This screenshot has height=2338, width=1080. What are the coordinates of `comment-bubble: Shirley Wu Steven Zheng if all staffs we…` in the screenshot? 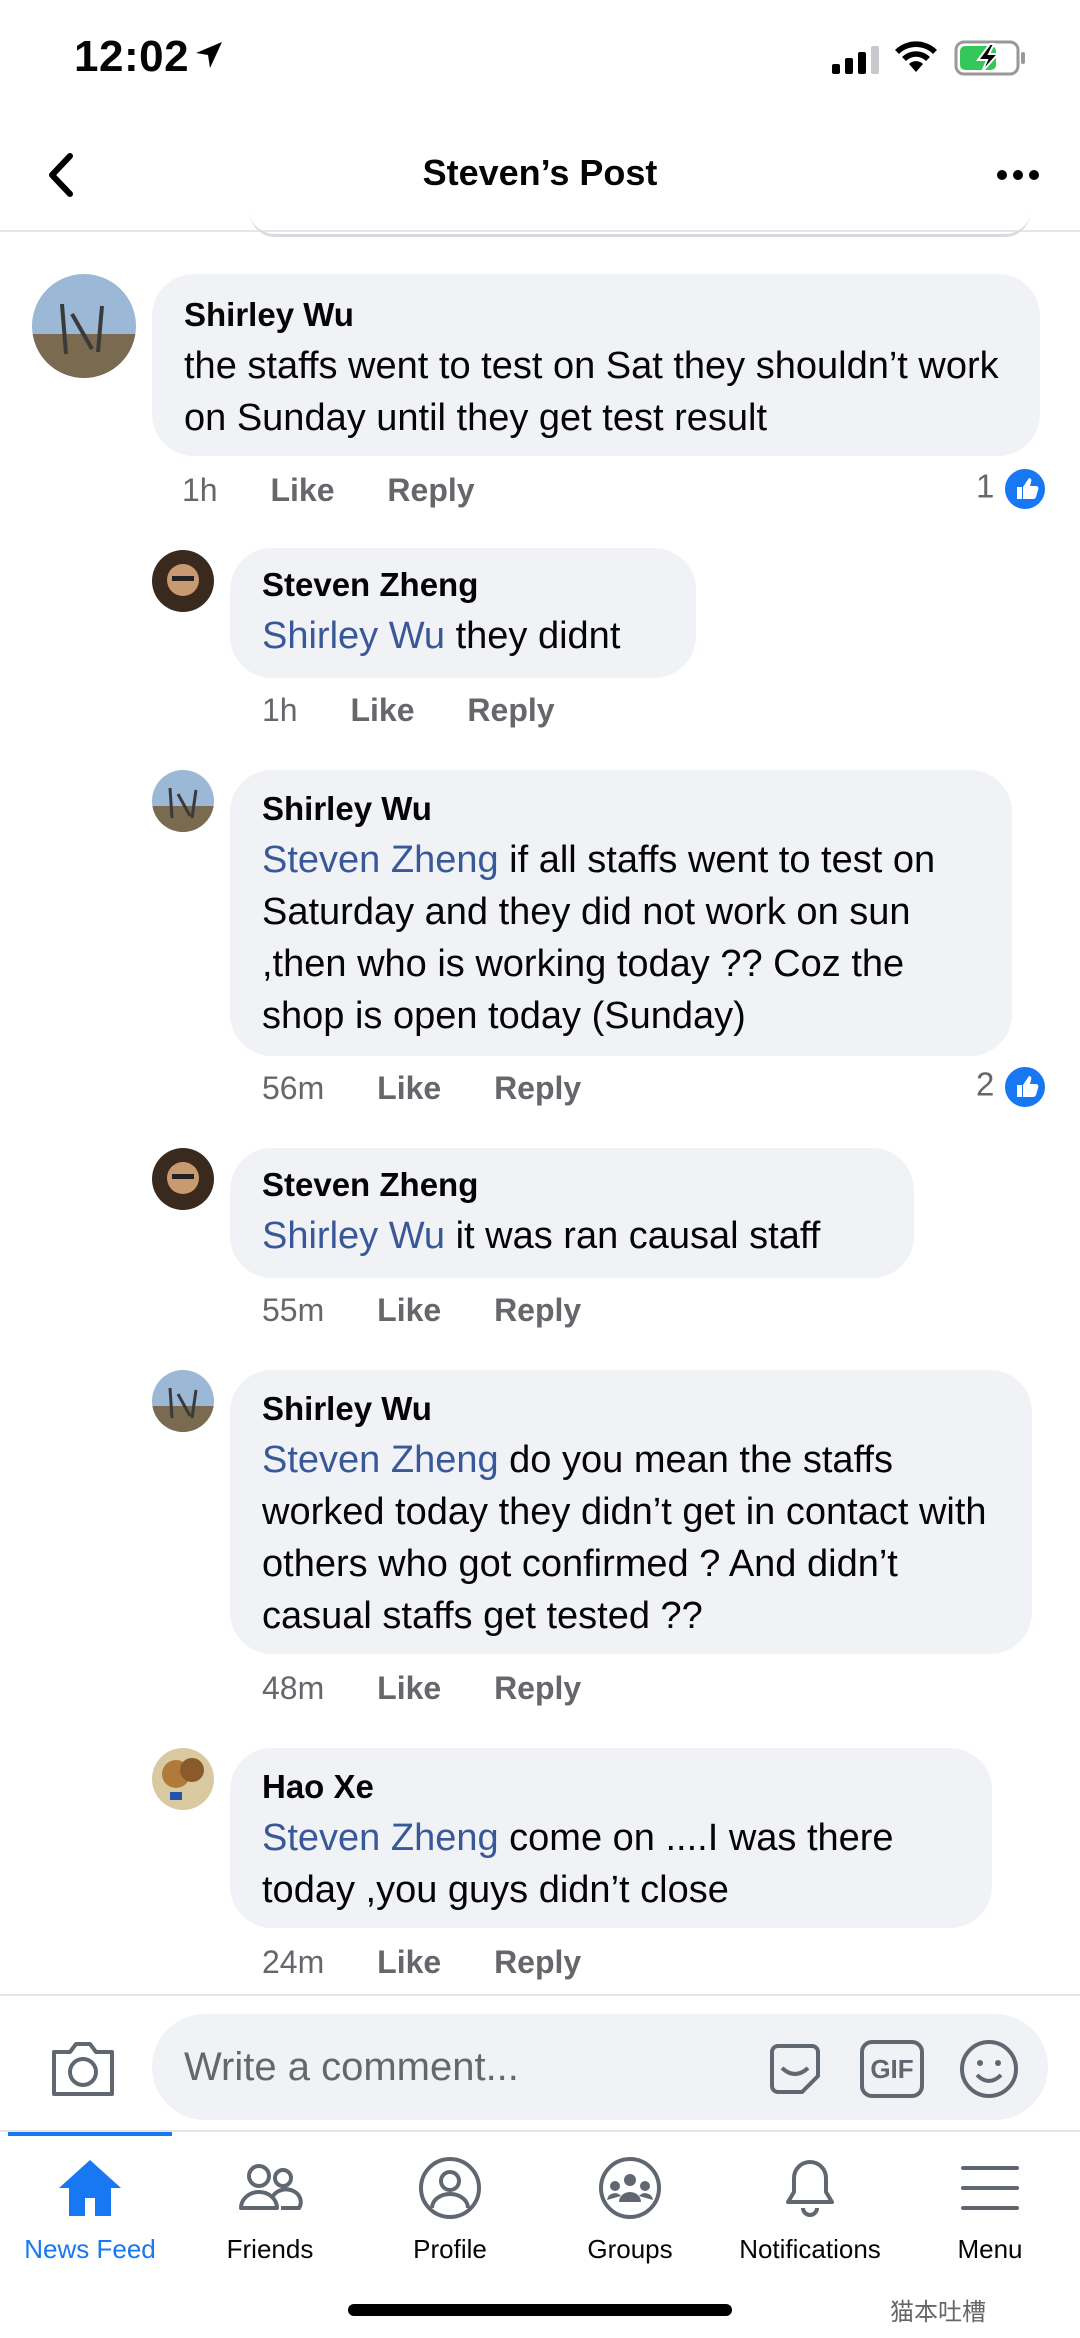 It's located at (621, 913).